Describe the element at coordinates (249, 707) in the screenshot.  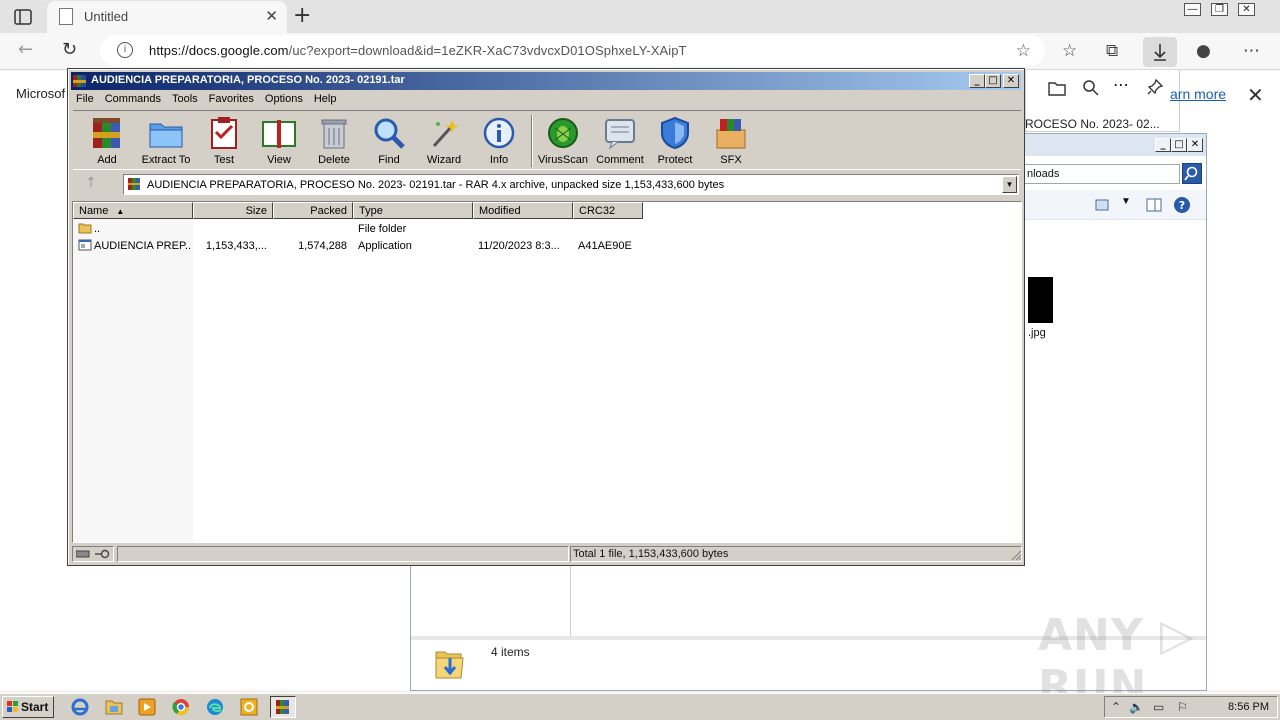
I see `outlook-icon` at that location.